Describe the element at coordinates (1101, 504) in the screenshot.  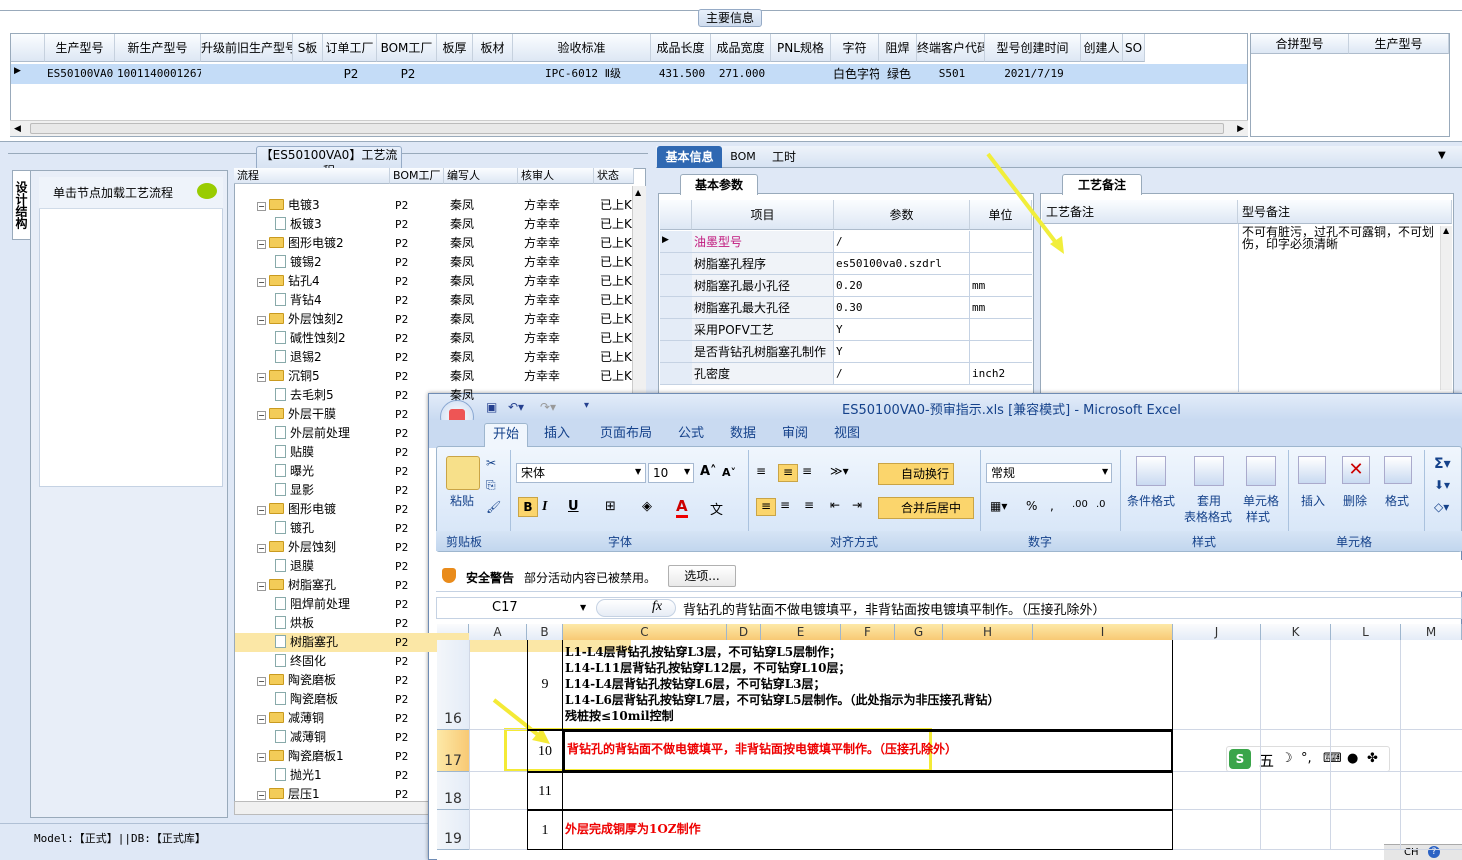
I see `decrease-decimal-icon: .0` at that location.